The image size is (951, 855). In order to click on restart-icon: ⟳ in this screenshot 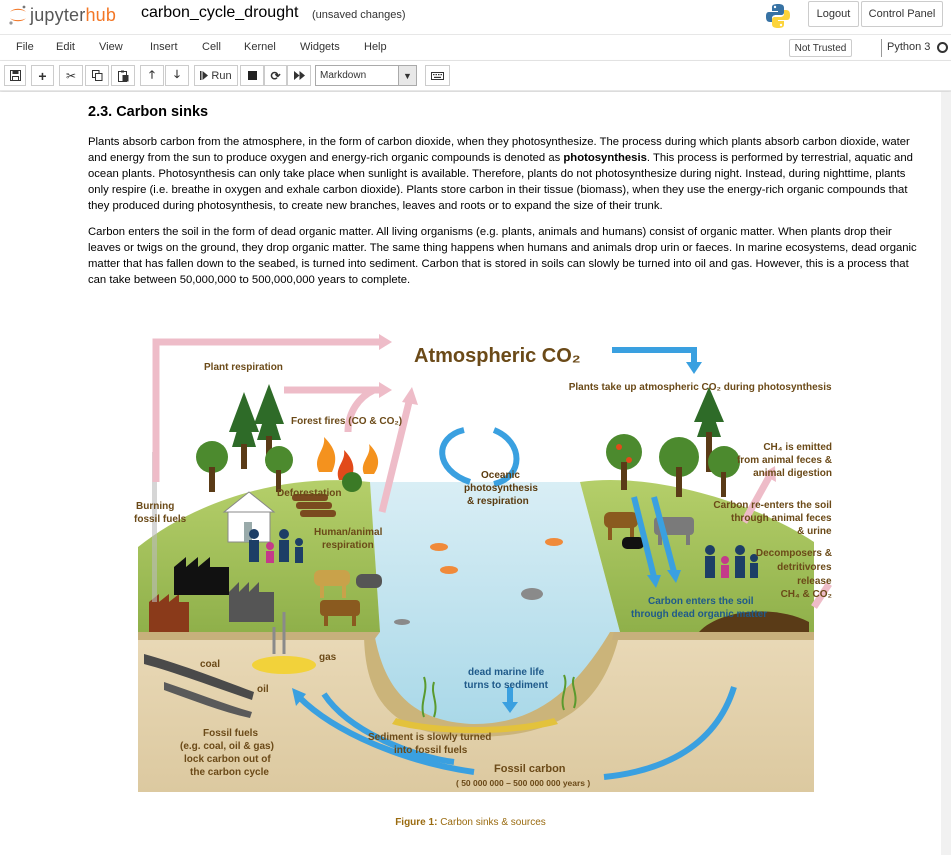, I will do `click(275, 75)`.